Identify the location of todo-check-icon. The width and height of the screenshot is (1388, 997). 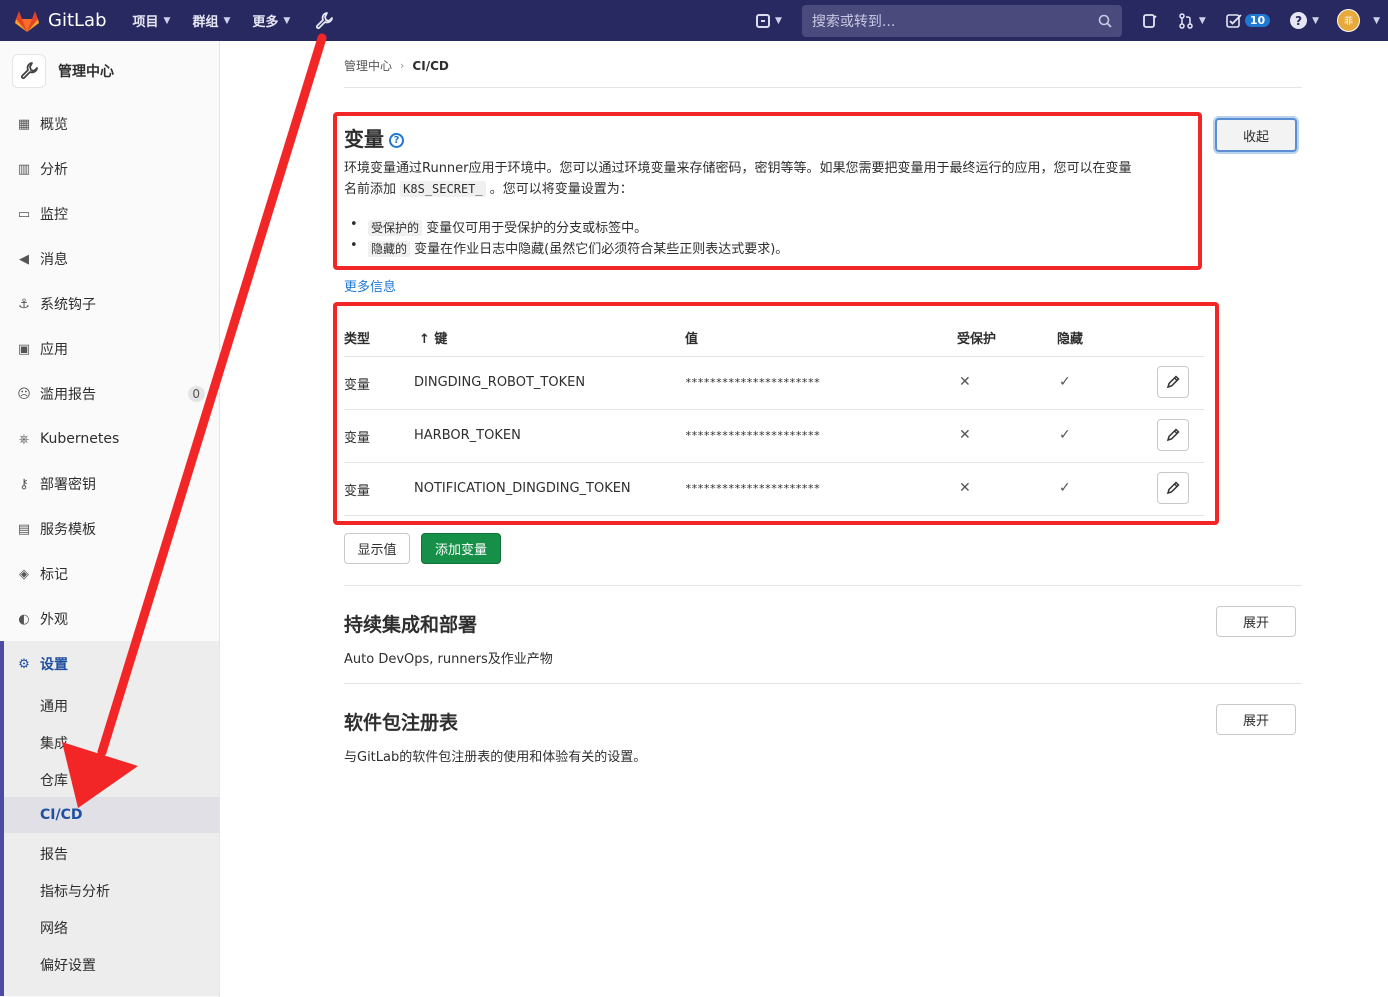
(1234, 20).